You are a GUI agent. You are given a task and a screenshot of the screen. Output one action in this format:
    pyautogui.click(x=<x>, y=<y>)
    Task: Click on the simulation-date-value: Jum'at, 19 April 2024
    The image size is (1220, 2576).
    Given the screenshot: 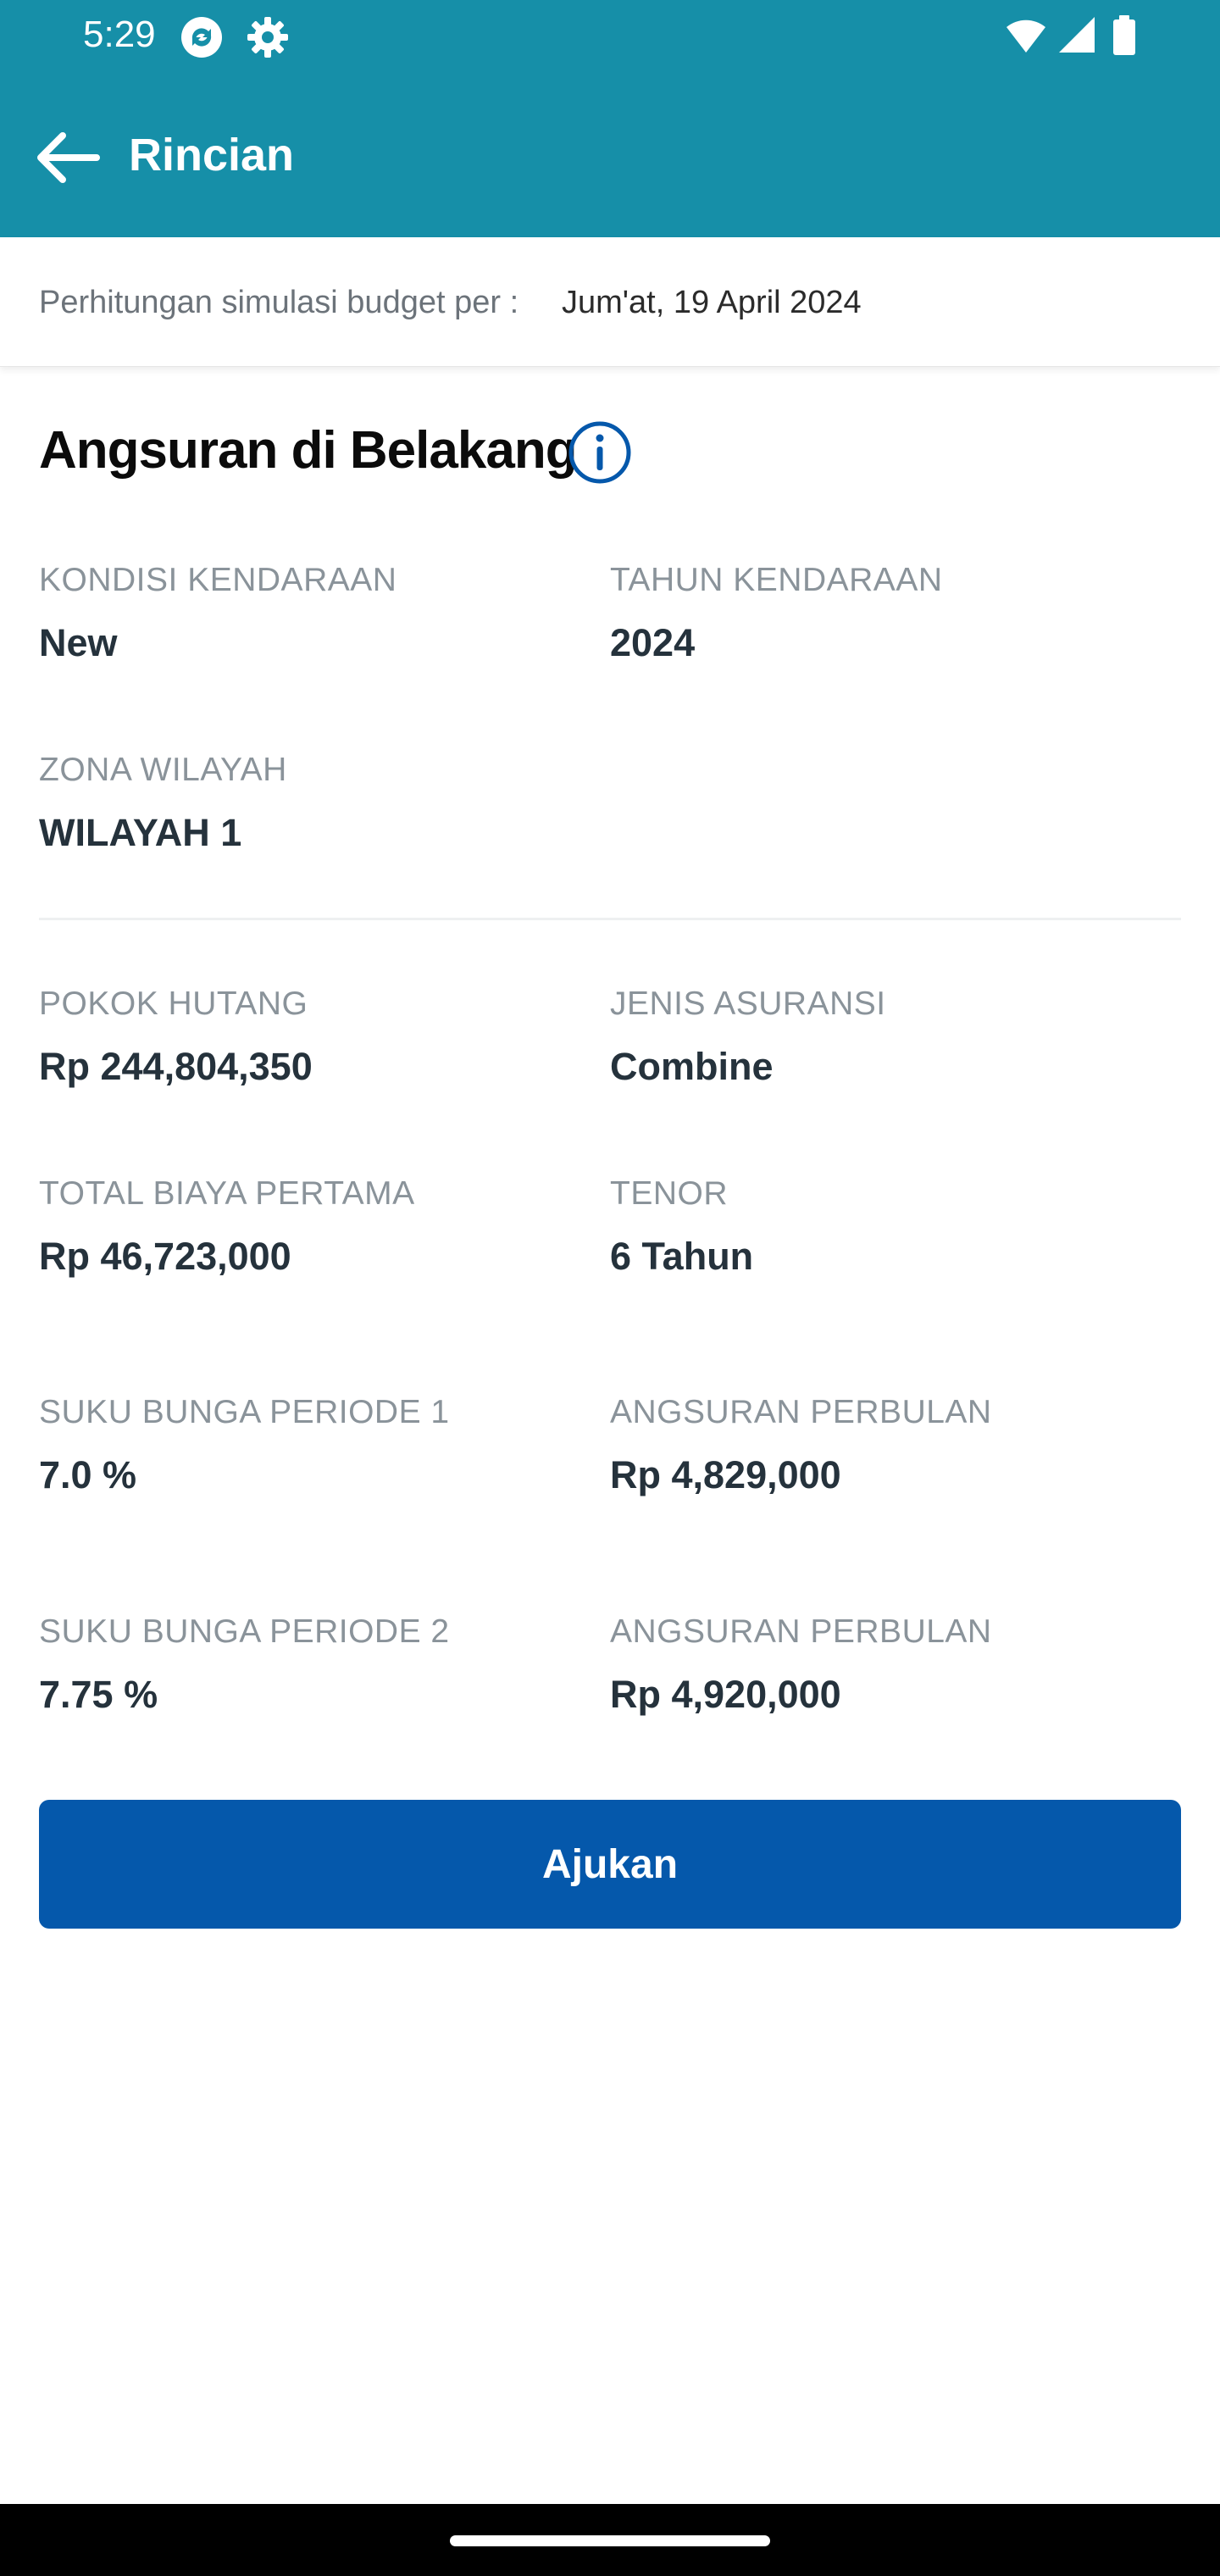 What is the action you would take?
    pyautogui.click(x=712, y=302)
    